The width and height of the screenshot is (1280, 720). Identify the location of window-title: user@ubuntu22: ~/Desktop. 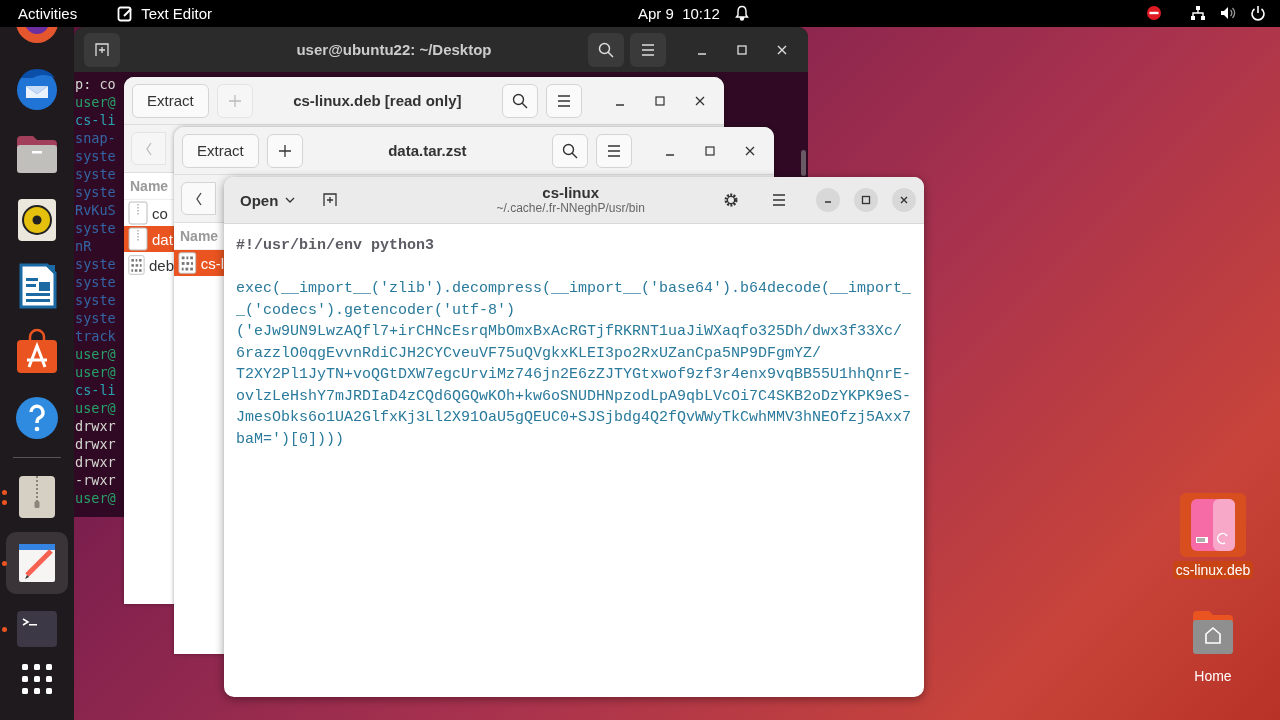
(394, 49).